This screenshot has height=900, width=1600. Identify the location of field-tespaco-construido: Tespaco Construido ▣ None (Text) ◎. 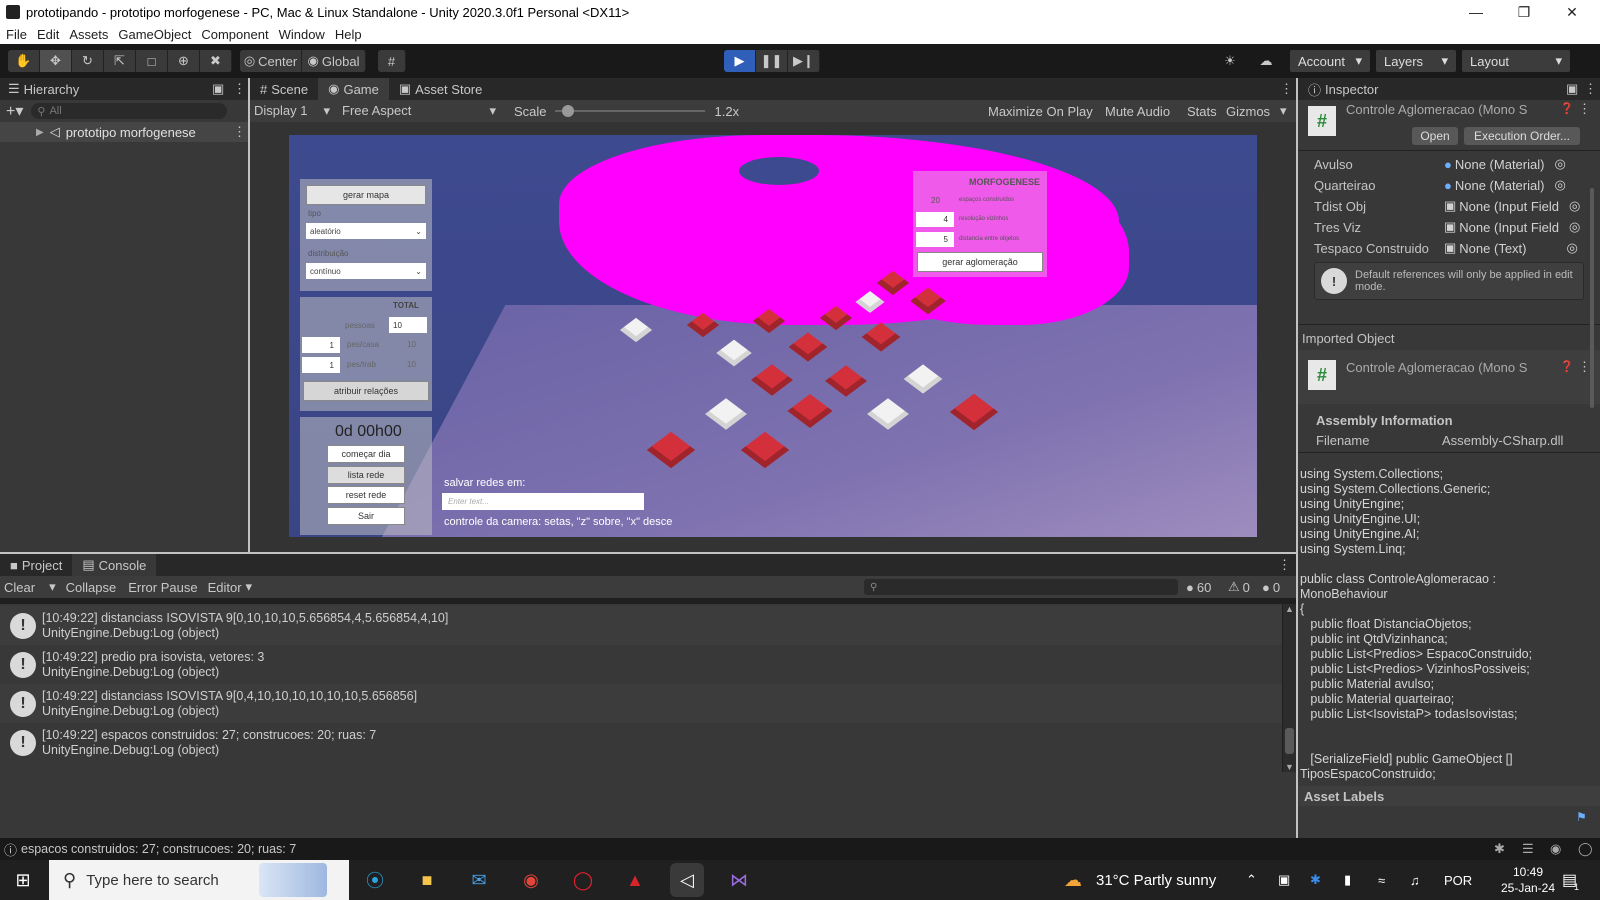
(1454, 248).